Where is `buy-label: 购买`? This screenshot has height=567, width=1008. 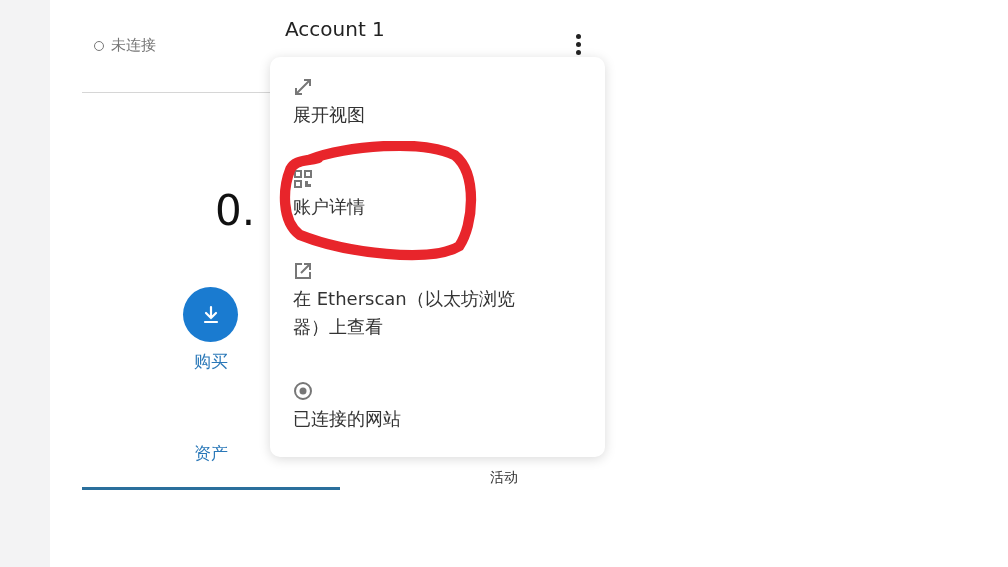
buy-label: 购买 is located at coordinates (210, 361).